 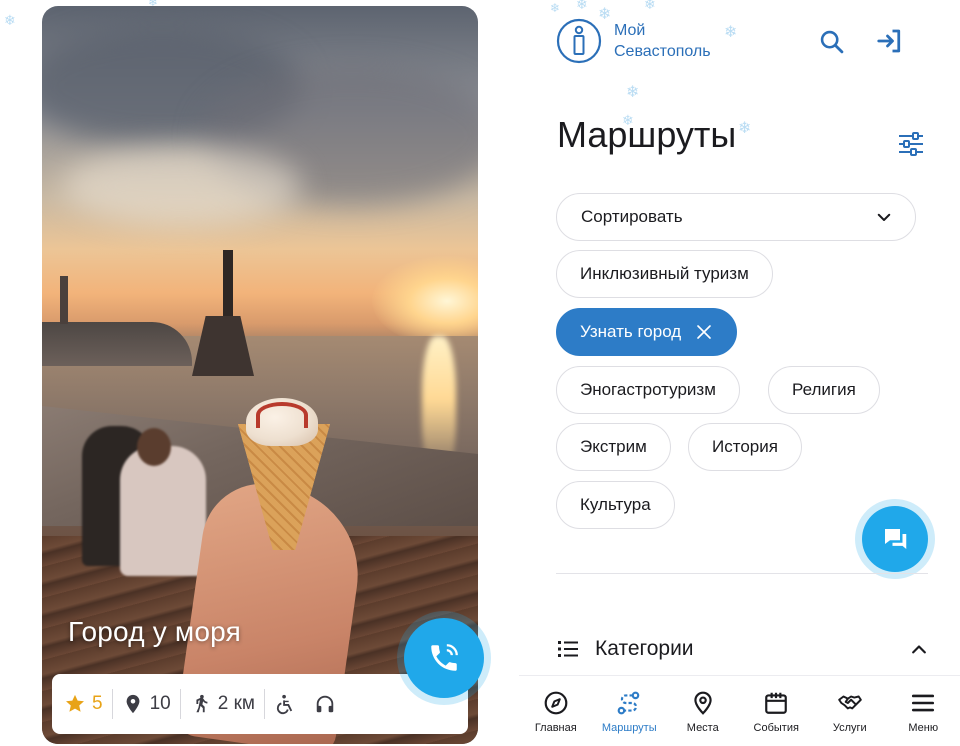 I want to click on nav-services: Услуги, so click(x=850, y=712).